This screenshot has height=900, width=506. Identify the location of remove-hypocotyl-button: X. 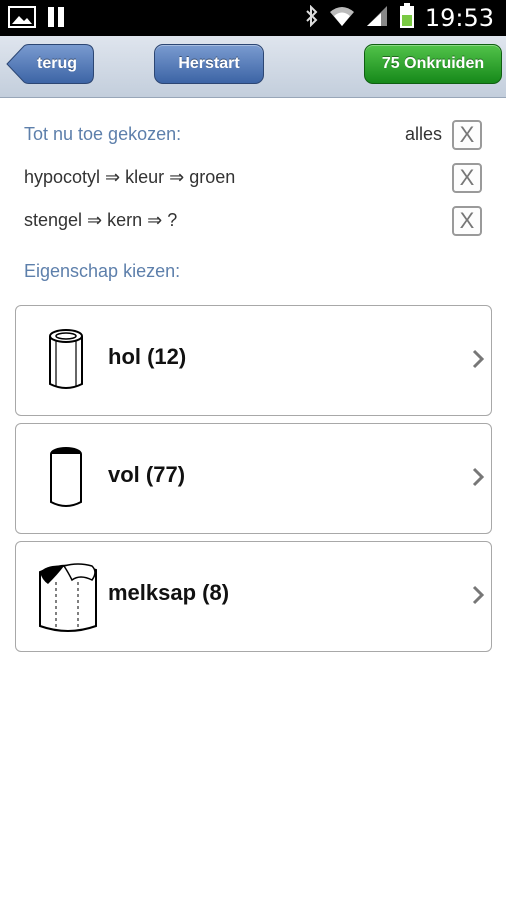
(467, 178).